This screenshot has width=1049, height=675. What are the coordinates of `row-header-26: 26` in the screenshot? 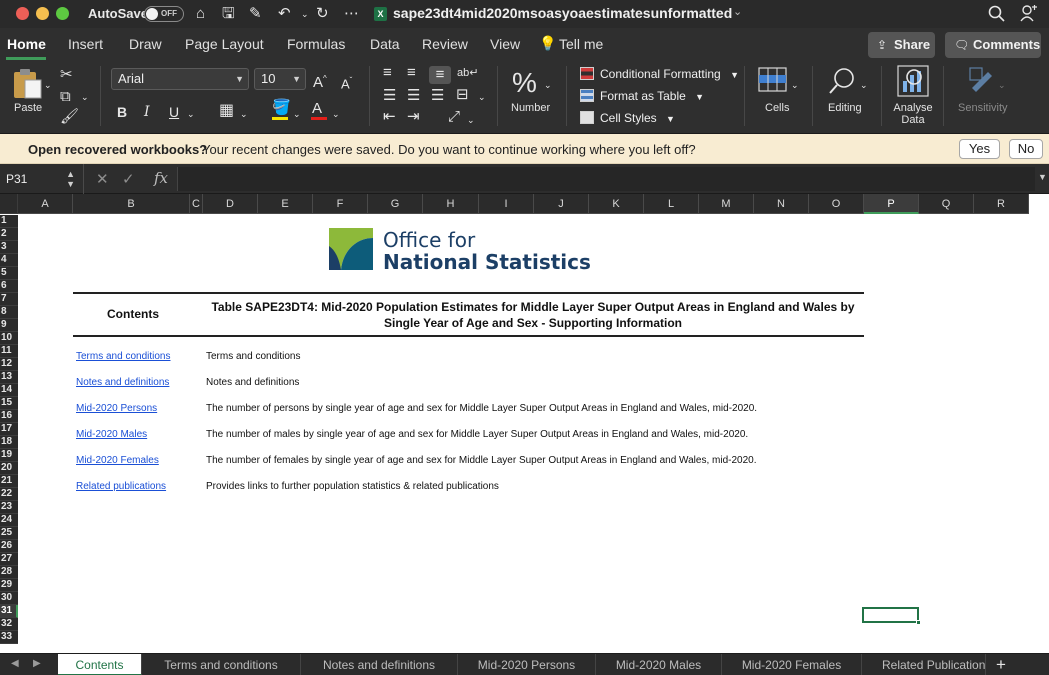 It's located at (9, 546).